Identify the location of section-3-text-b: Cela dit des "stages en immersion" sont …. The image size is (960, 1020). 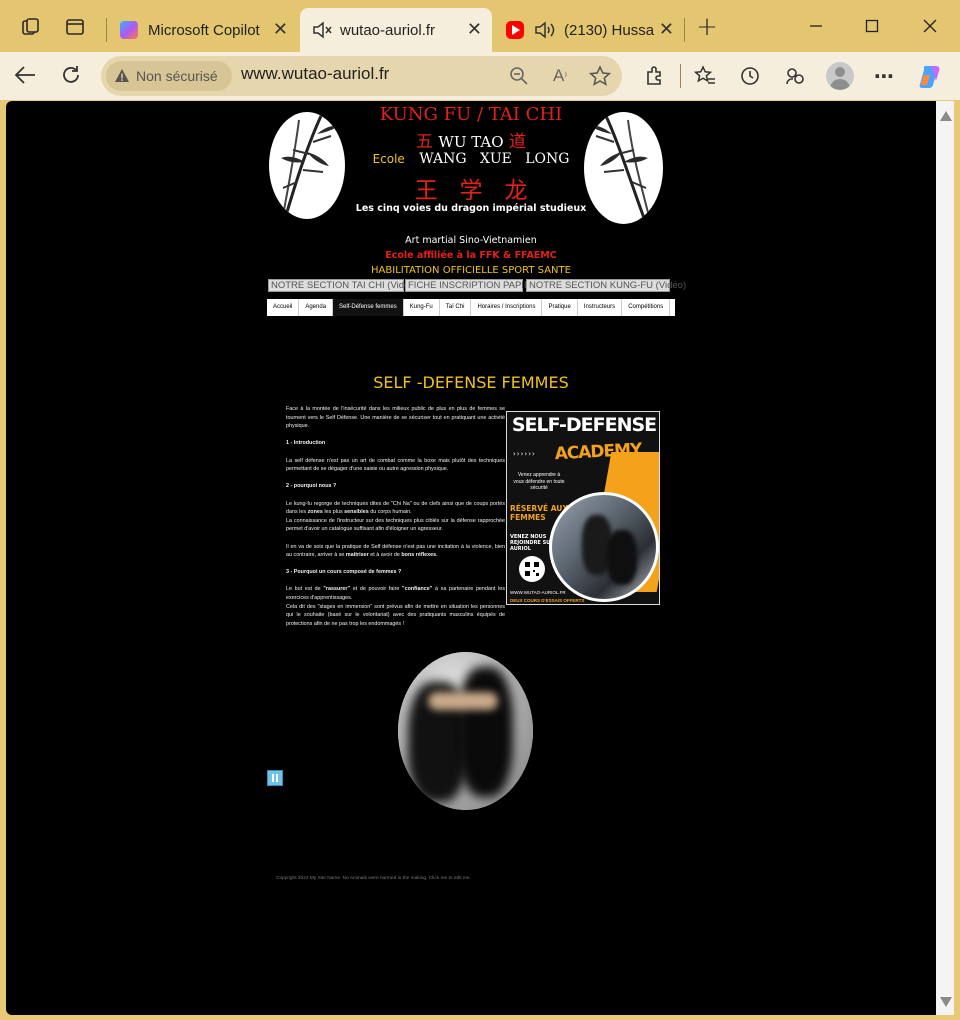
(395, 615).